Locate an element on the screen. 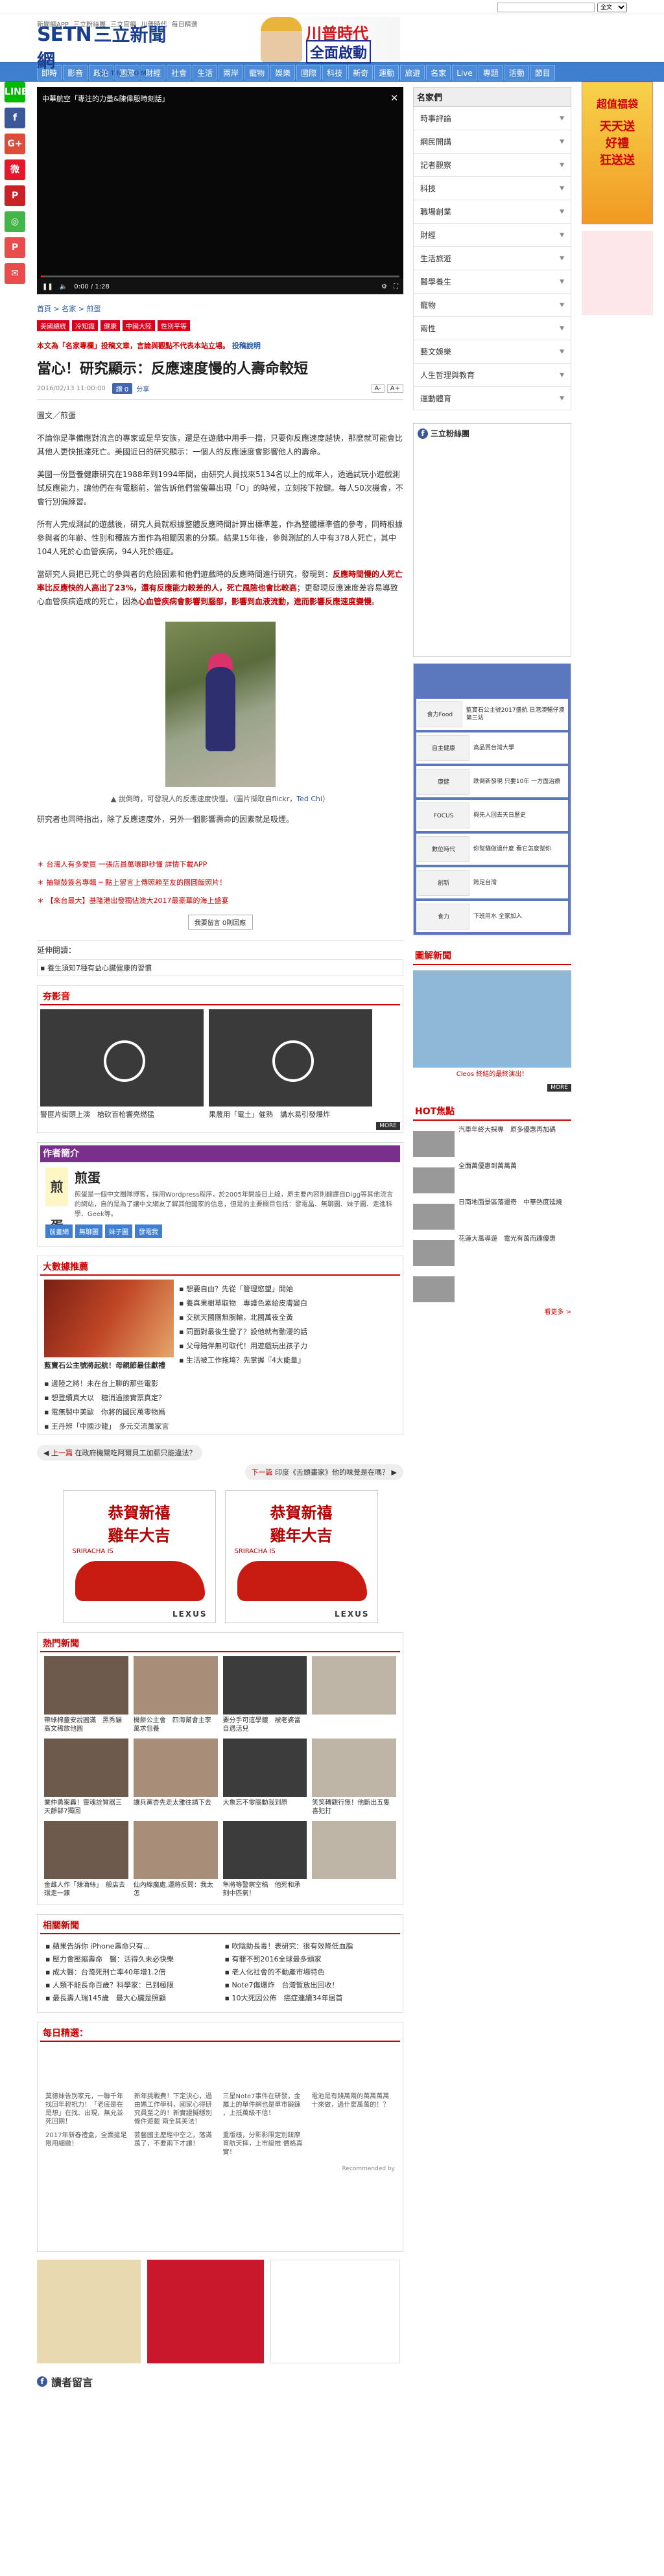  related-news-link: ▪ 壓力會壓縮壽命 醫：活得久未必快樂 is located at coordinates (130, 1959).